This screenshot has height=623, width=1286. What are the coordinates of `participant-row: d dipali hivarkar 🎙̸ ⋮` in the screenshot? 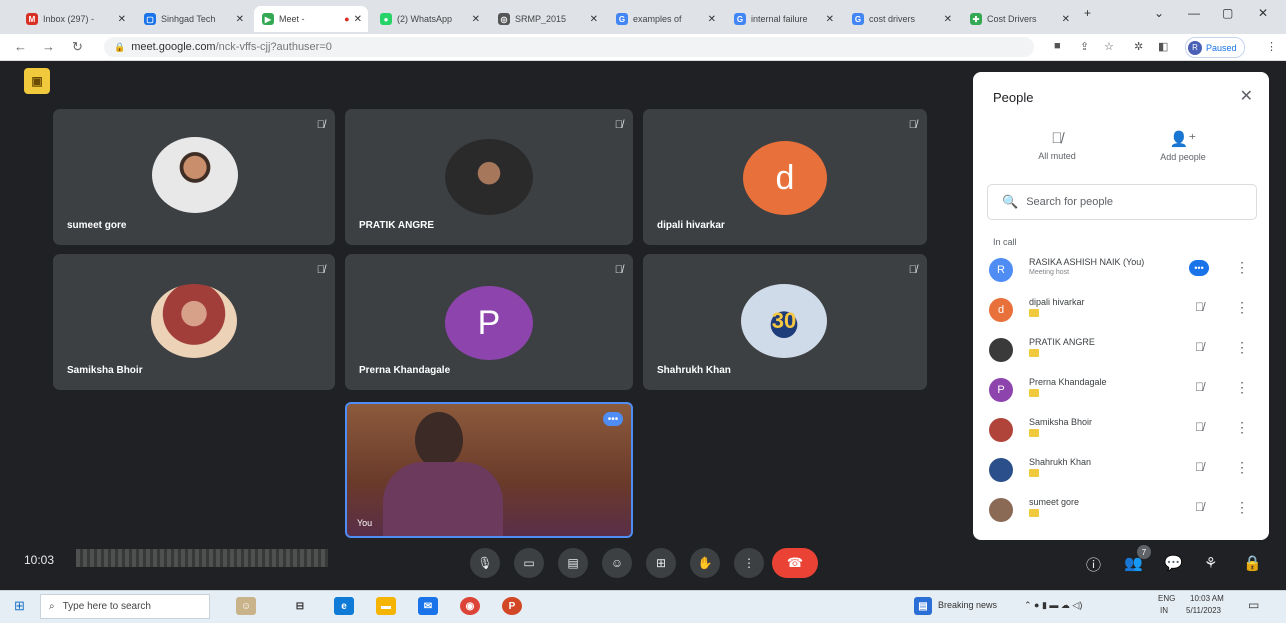 It's located at (1122, 312).